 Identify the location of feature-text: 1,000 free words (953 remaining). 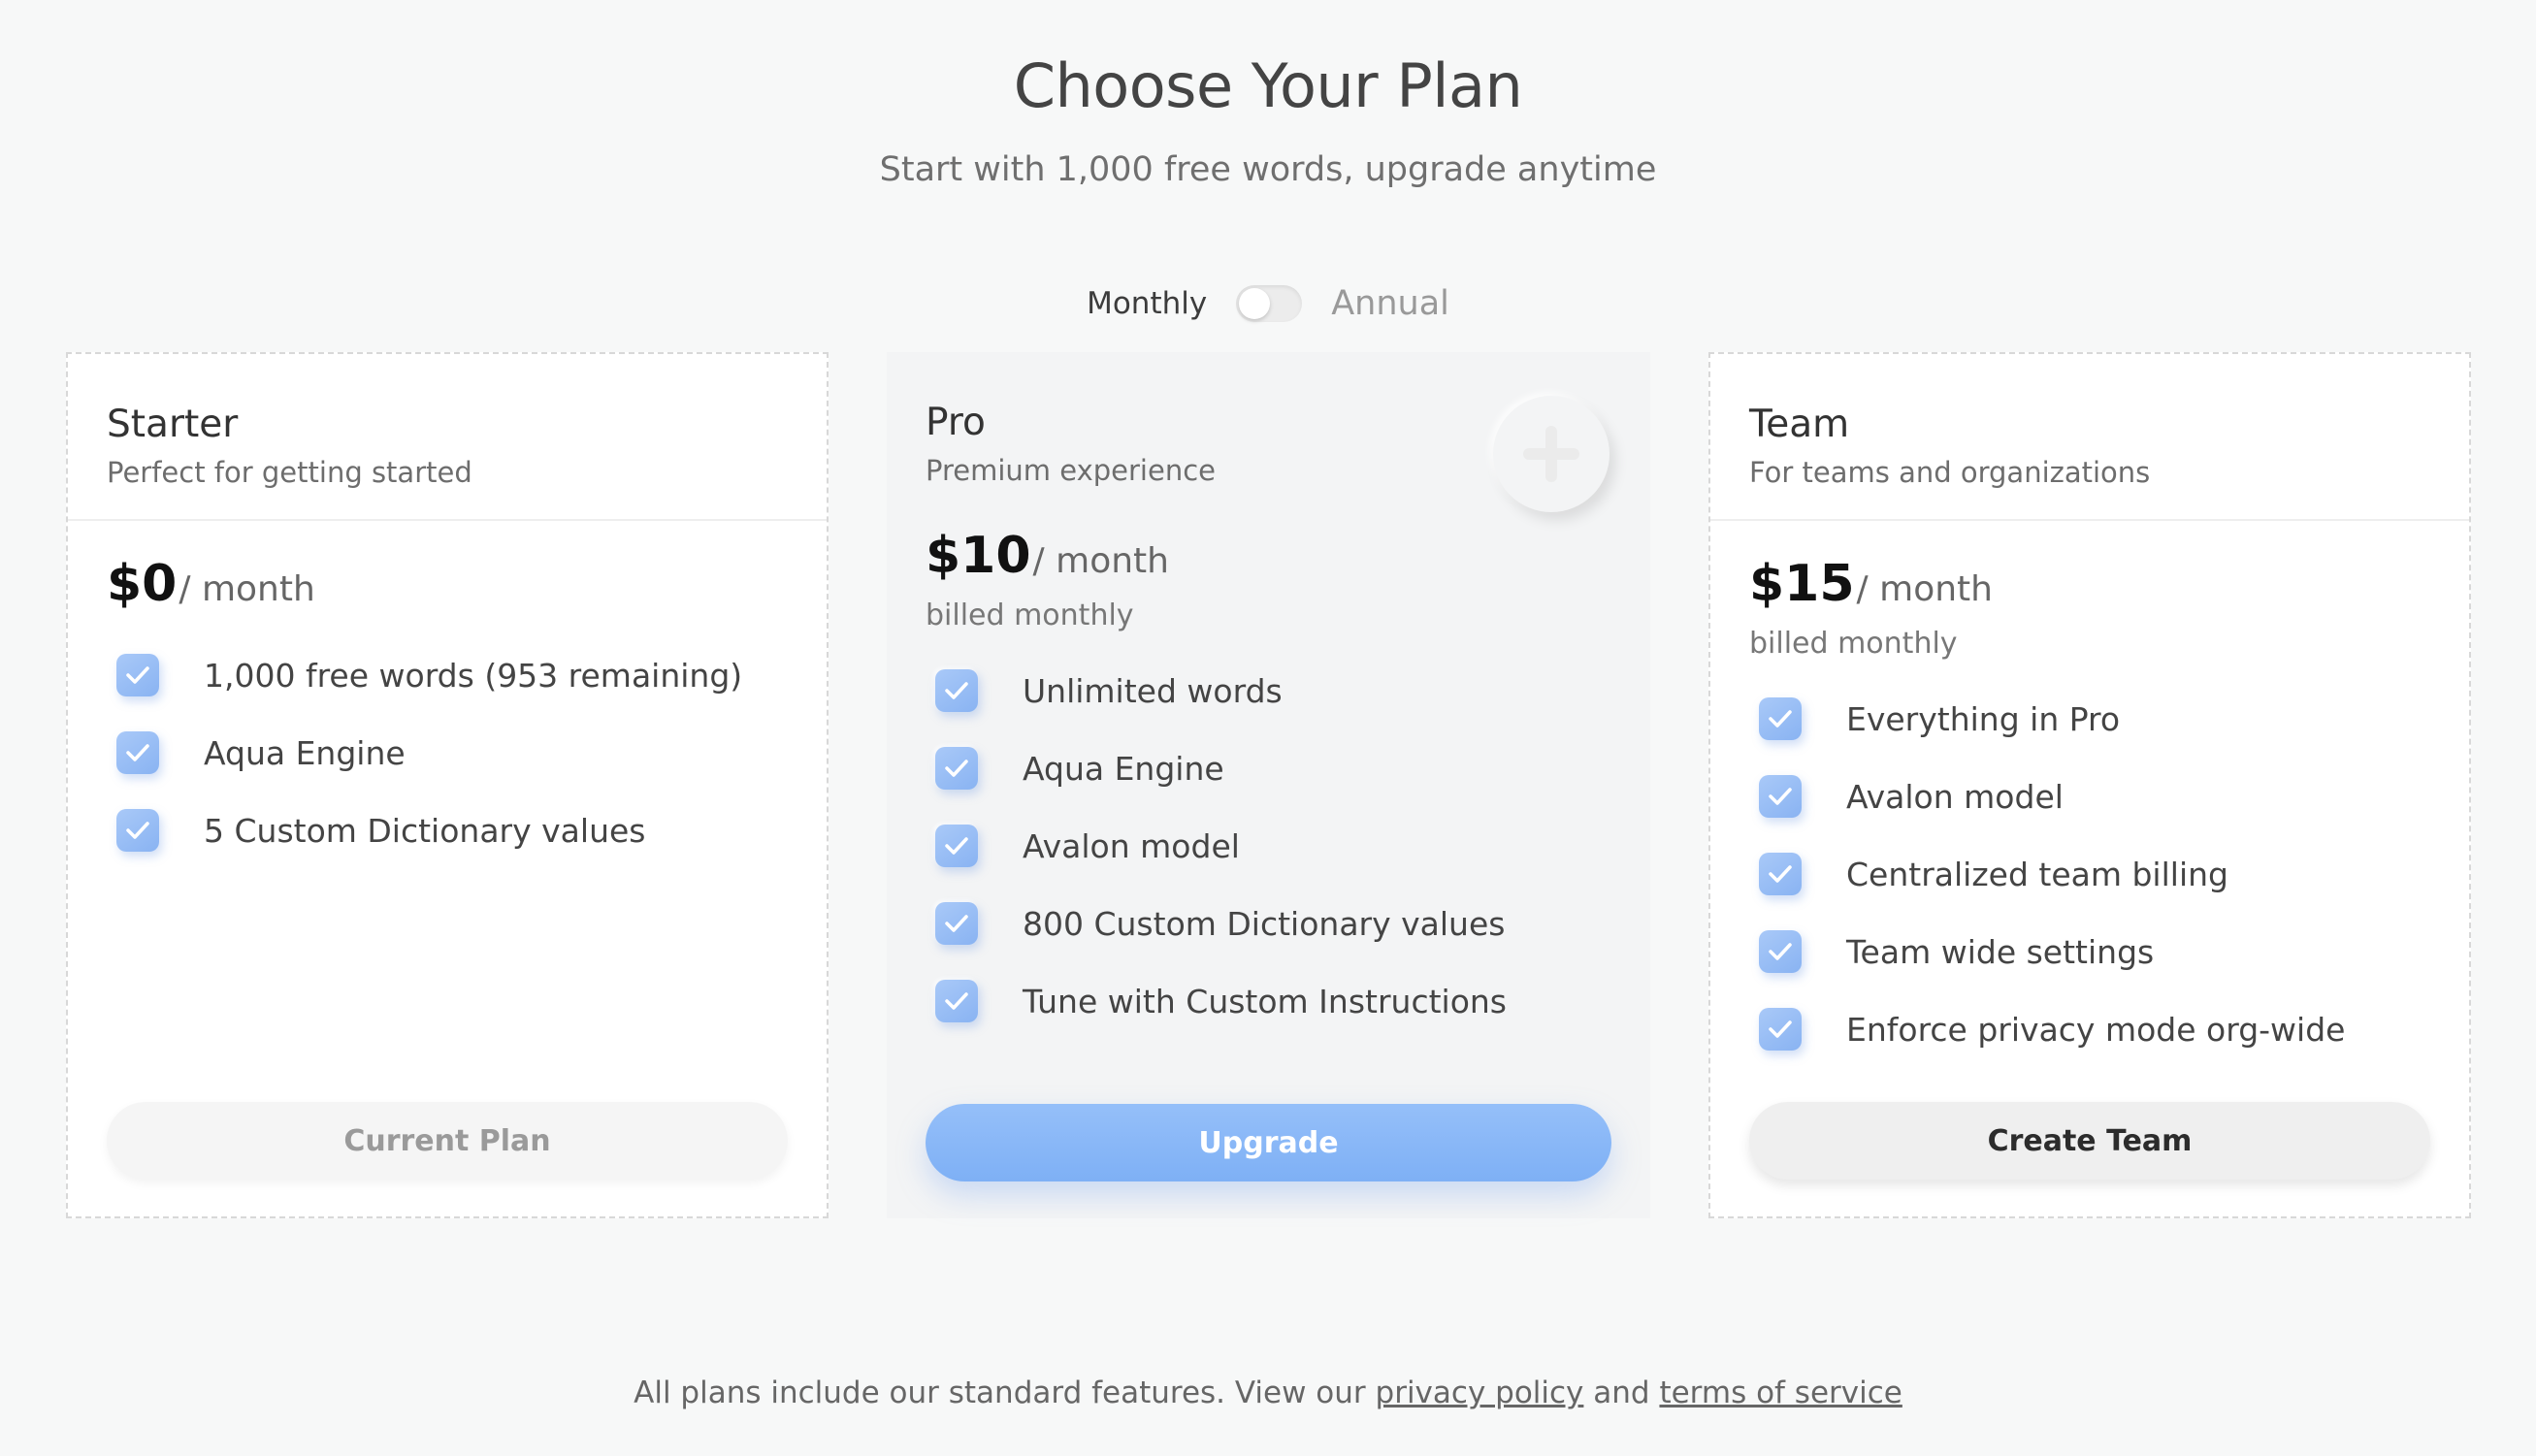
(473, 675).